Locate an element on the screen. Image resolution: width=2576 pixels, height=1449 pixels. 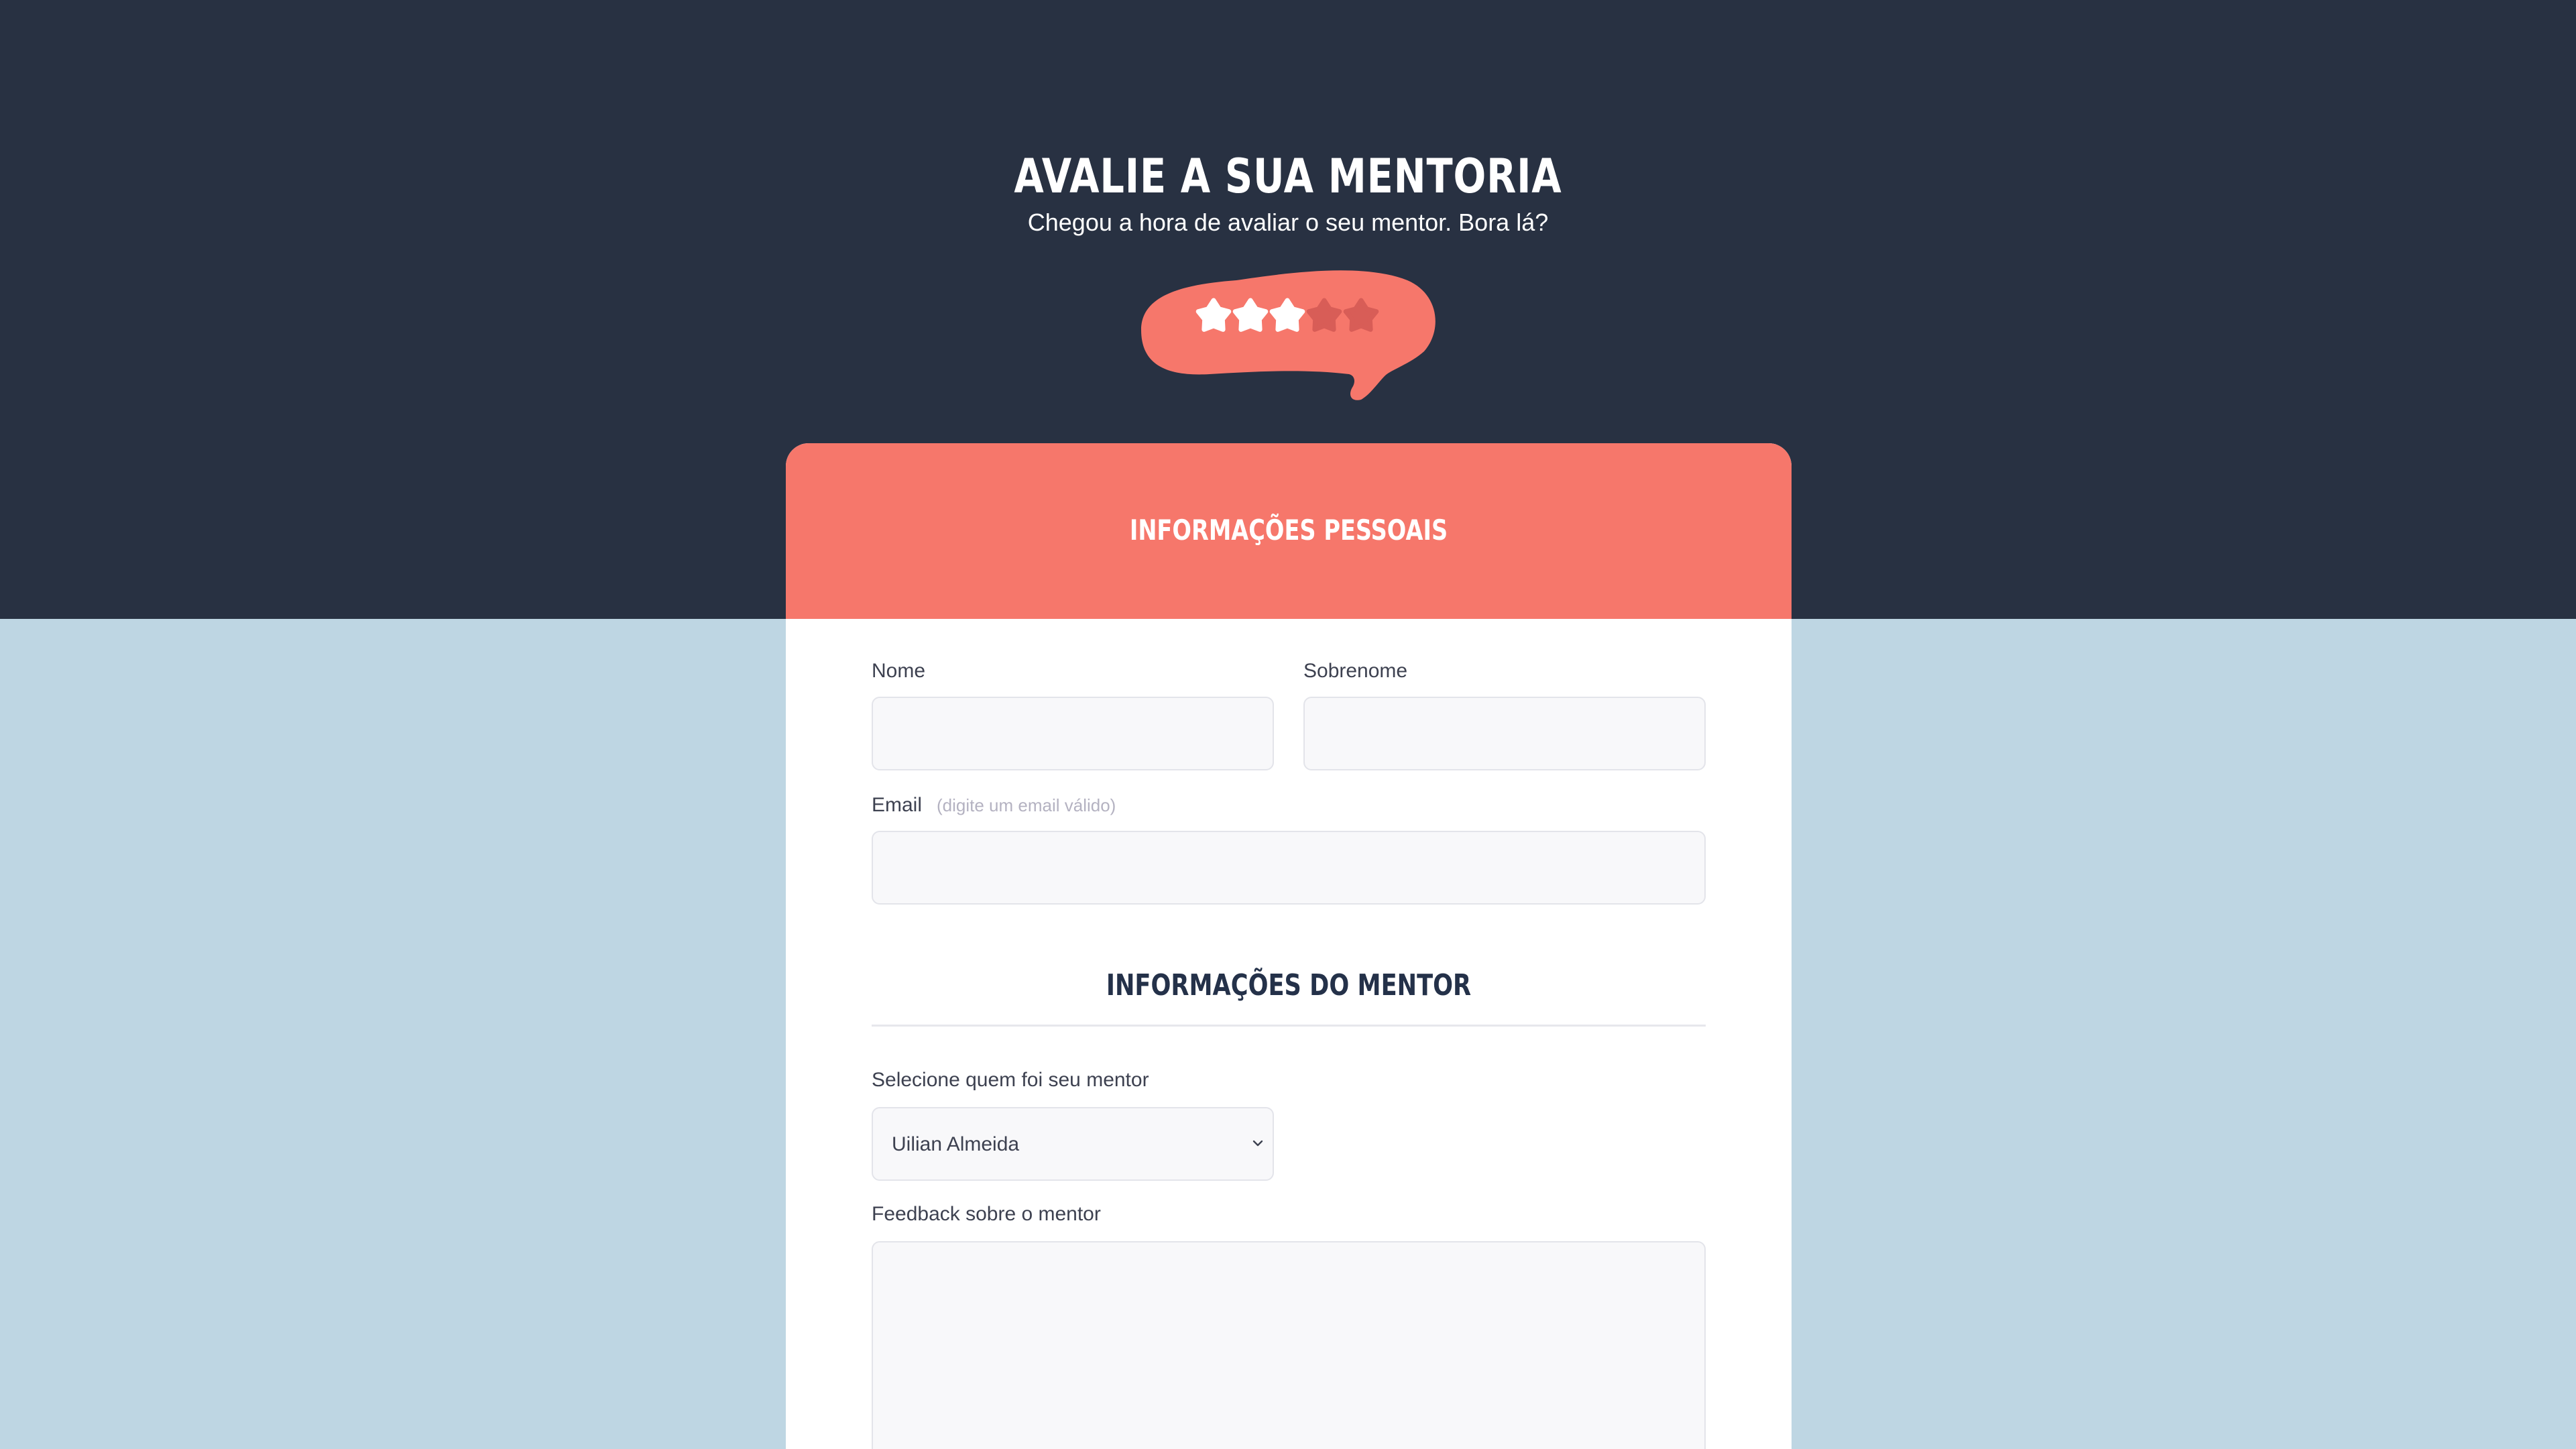
last-name-input is located at coordinates (1504, 734).